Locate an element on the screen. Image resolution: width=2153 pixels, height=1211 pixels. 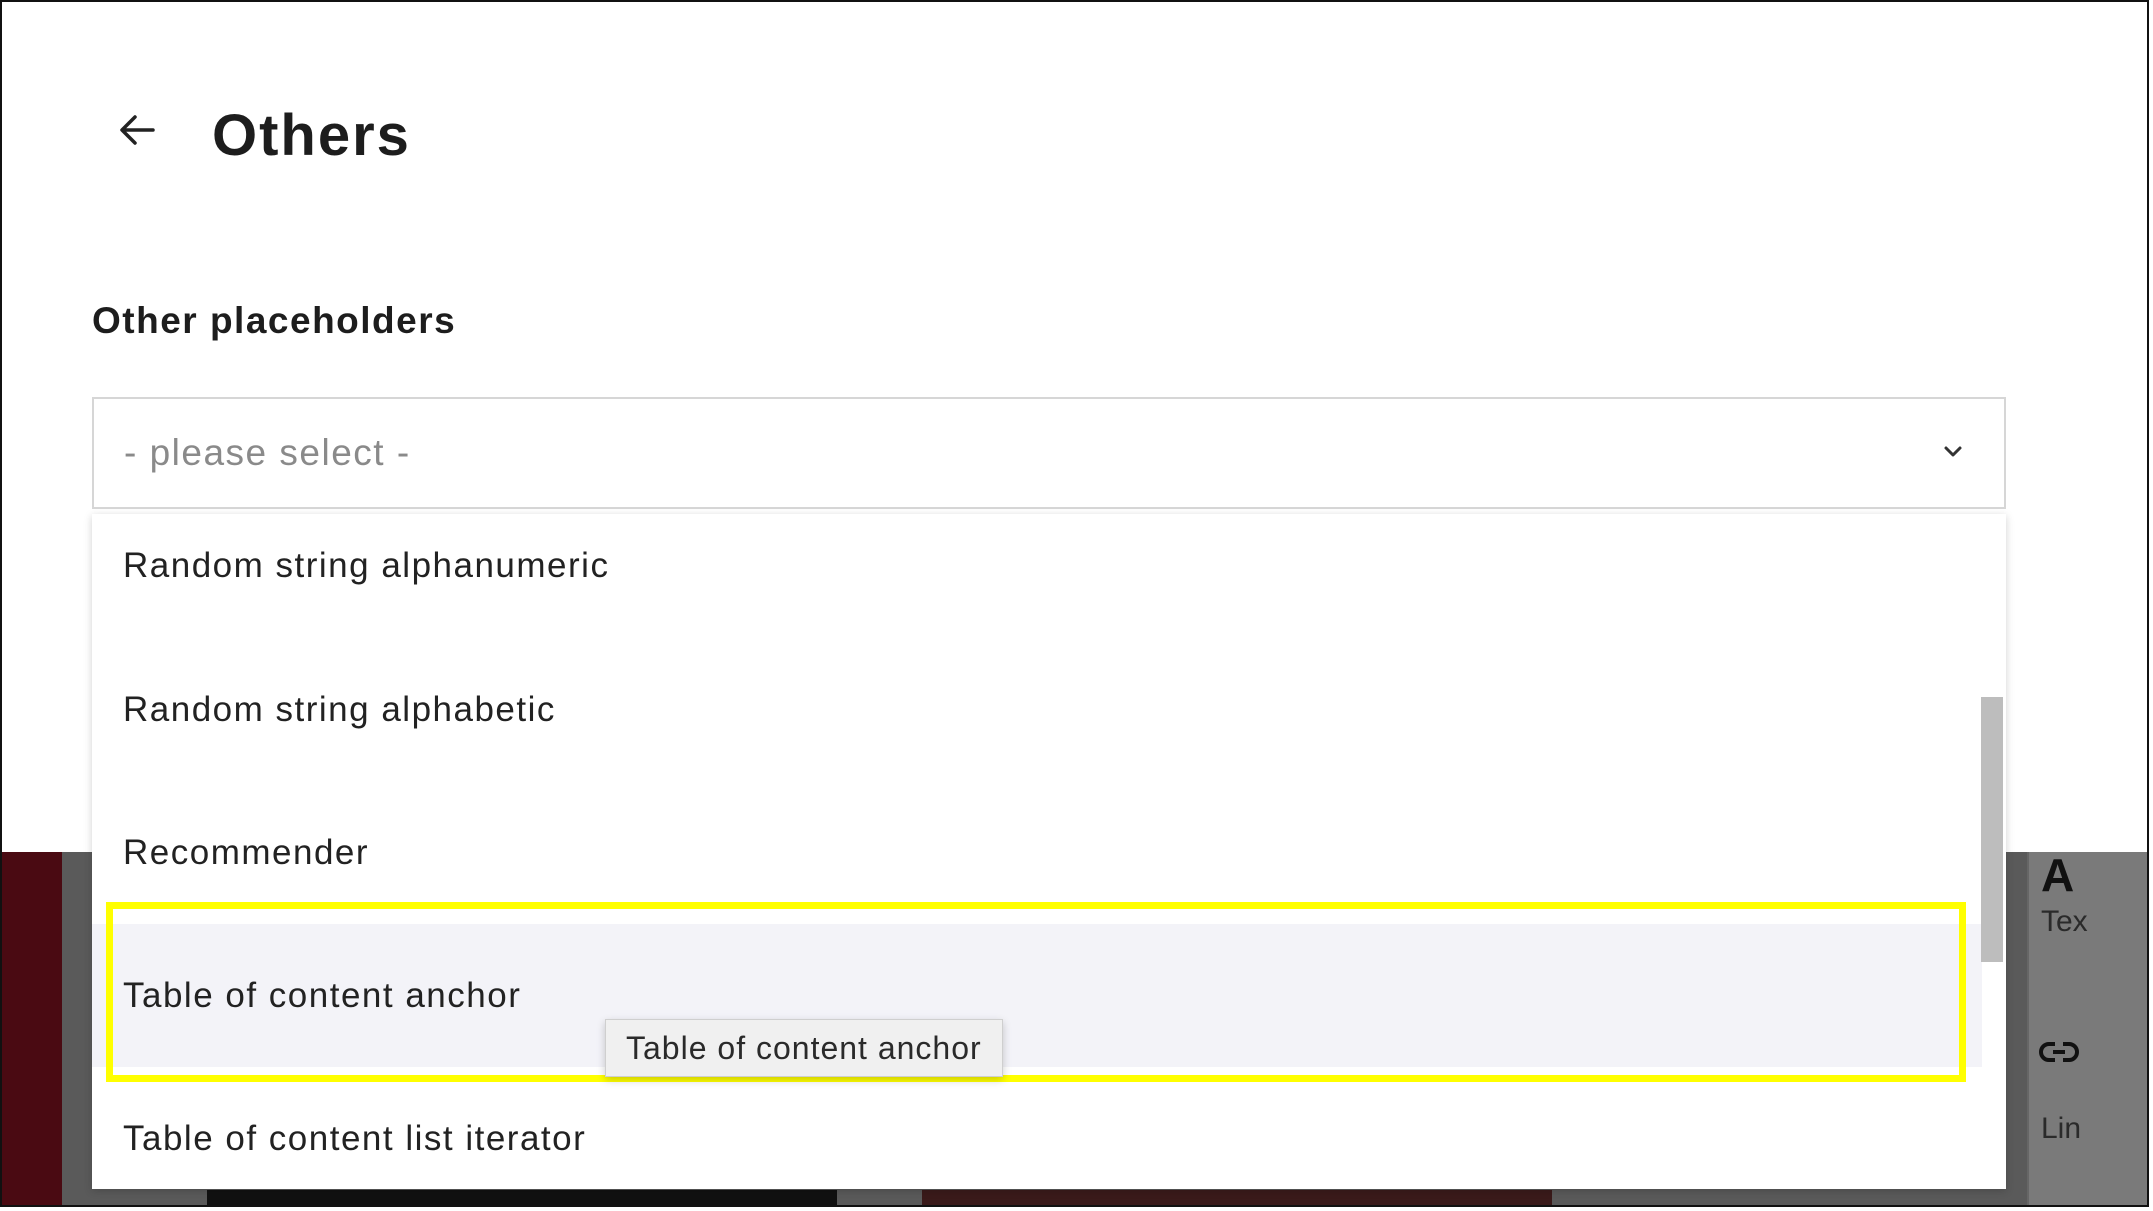
dropdown-scrollbar-thumb is located at coordinates (1992, 829).